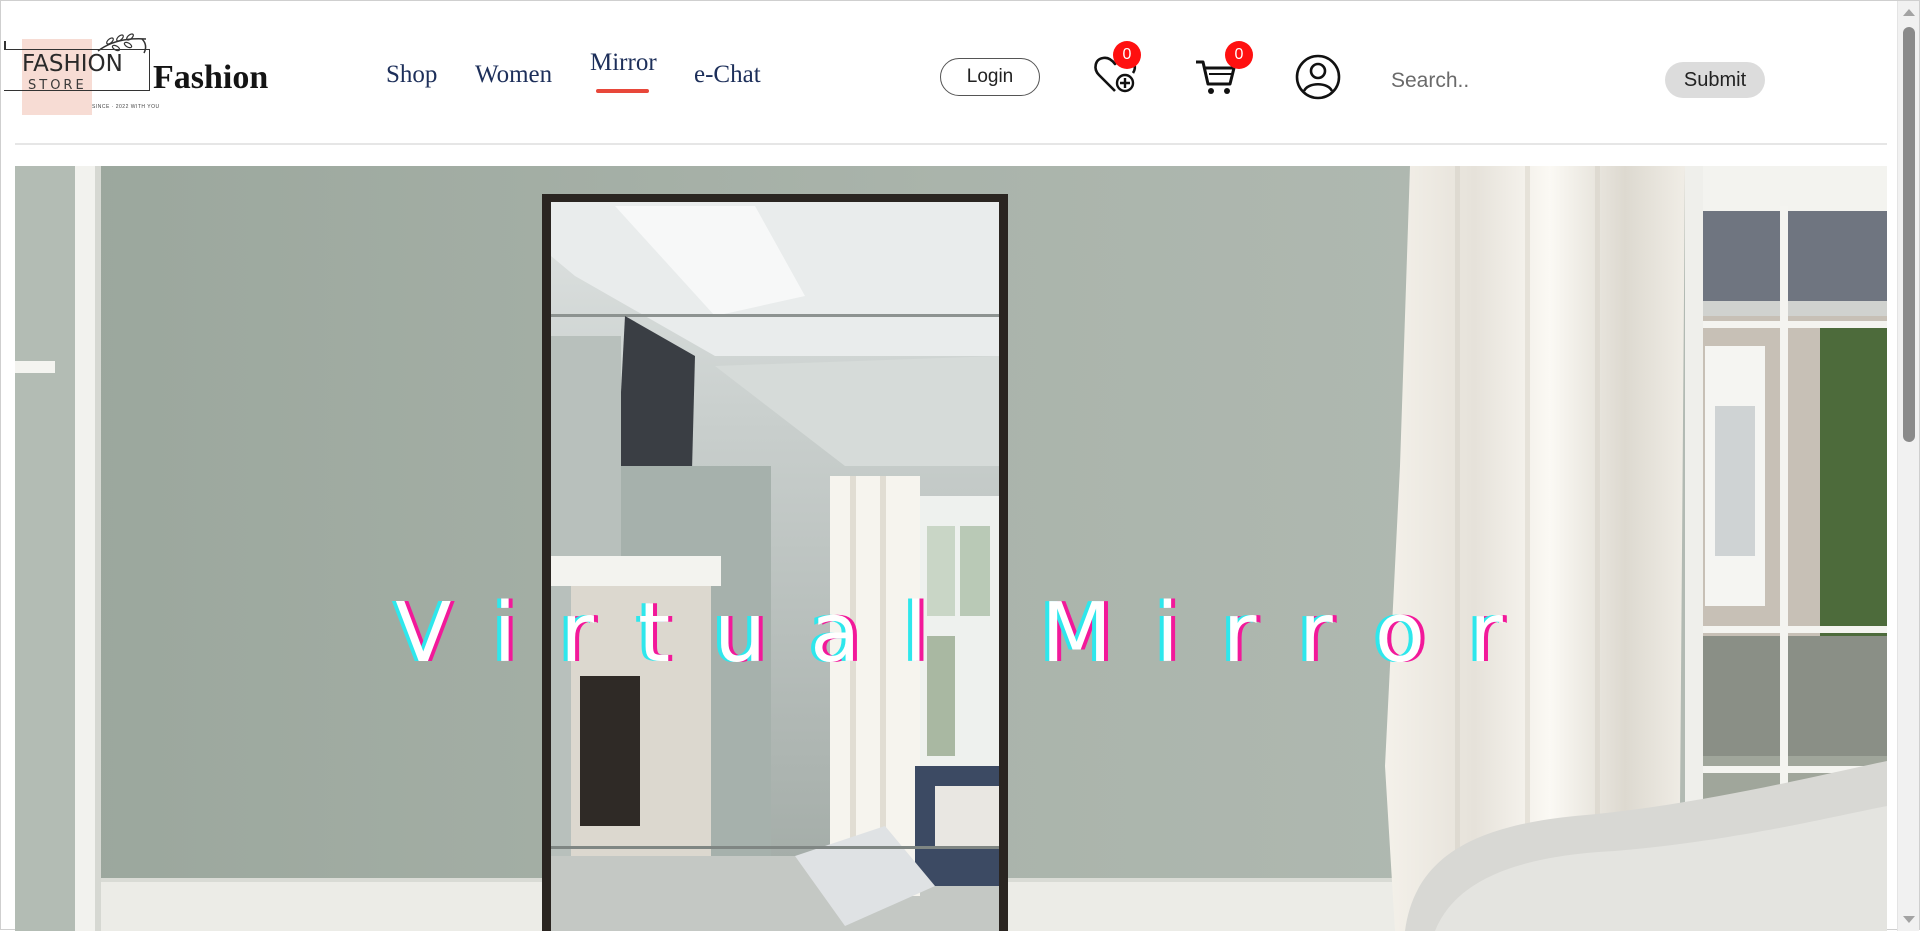 The width and height of the screenshot is (1920, 931). Describe the element at coordinates (126, 107) in the screenshot. I see `logo-tagline: SINCE · 2022 WITH YOU` at that location.